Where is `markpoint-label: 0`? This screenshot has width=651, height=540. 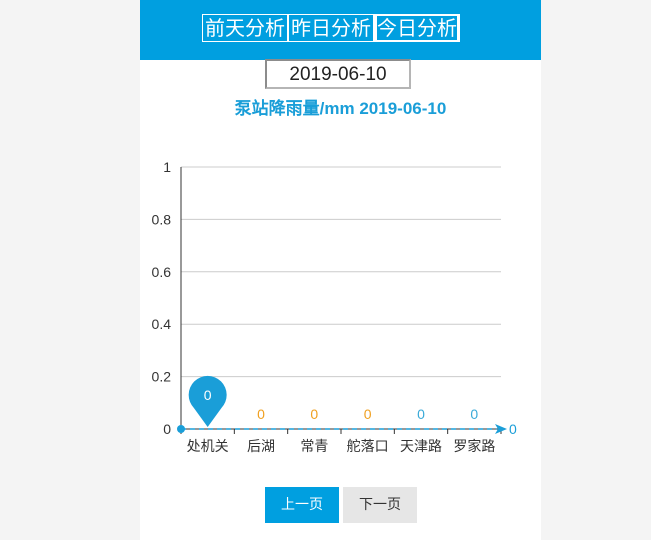 markpoint-label: 0 is located at coordinates (208, 395).